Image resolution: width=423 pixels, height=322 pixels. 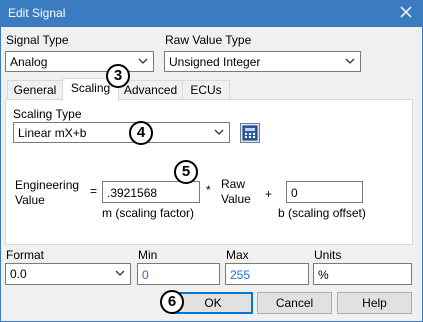 I want to click on annotation-badge-4: 4, so click(x=141, y=133).